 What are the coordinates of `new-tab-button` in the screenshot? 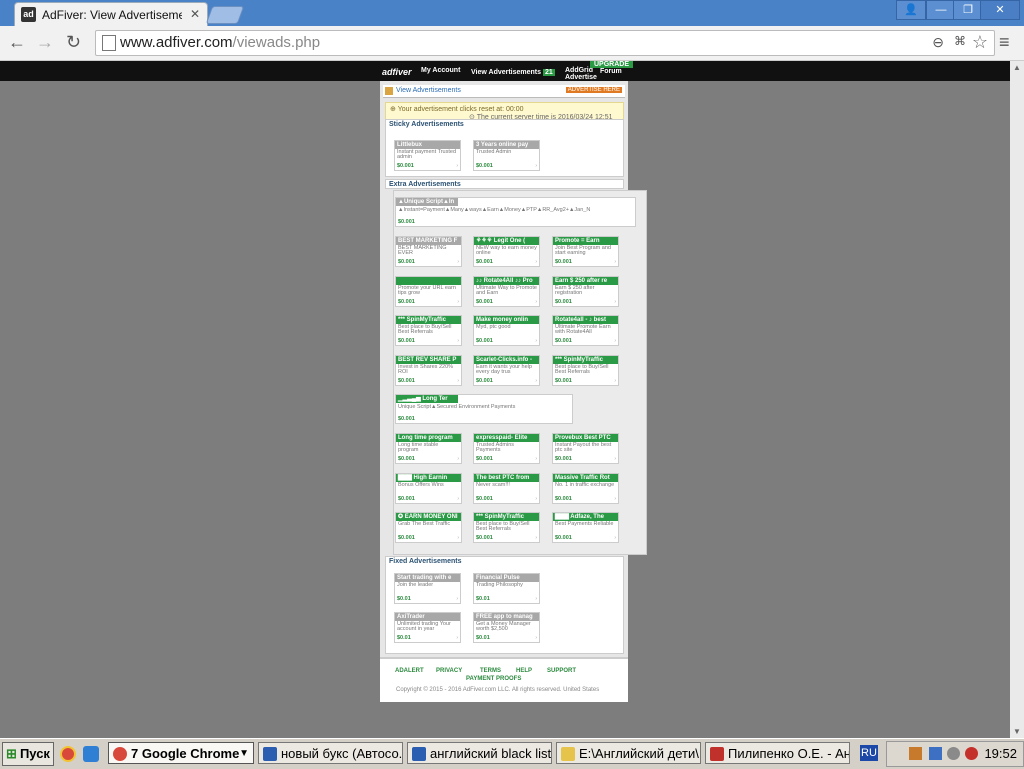 It's located at (225, 15).